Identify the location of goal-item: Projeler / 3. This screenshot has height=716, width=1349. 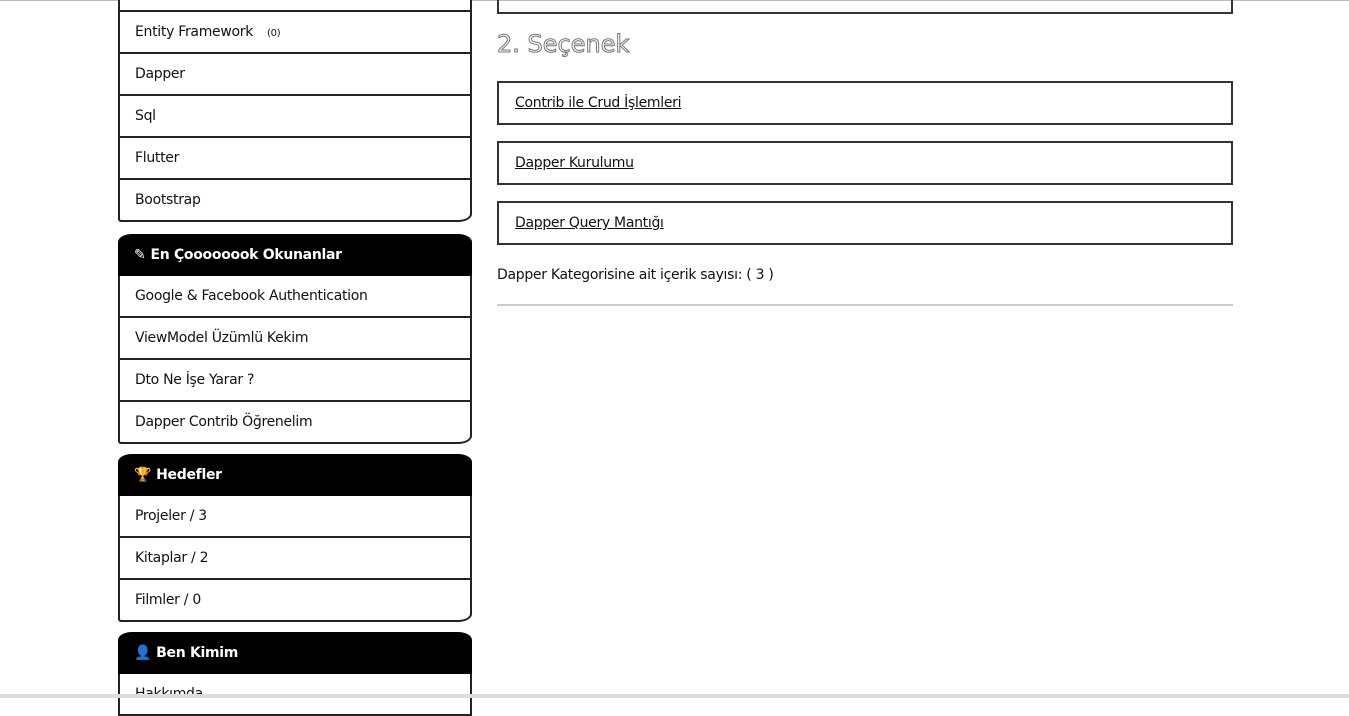
(295, 517).